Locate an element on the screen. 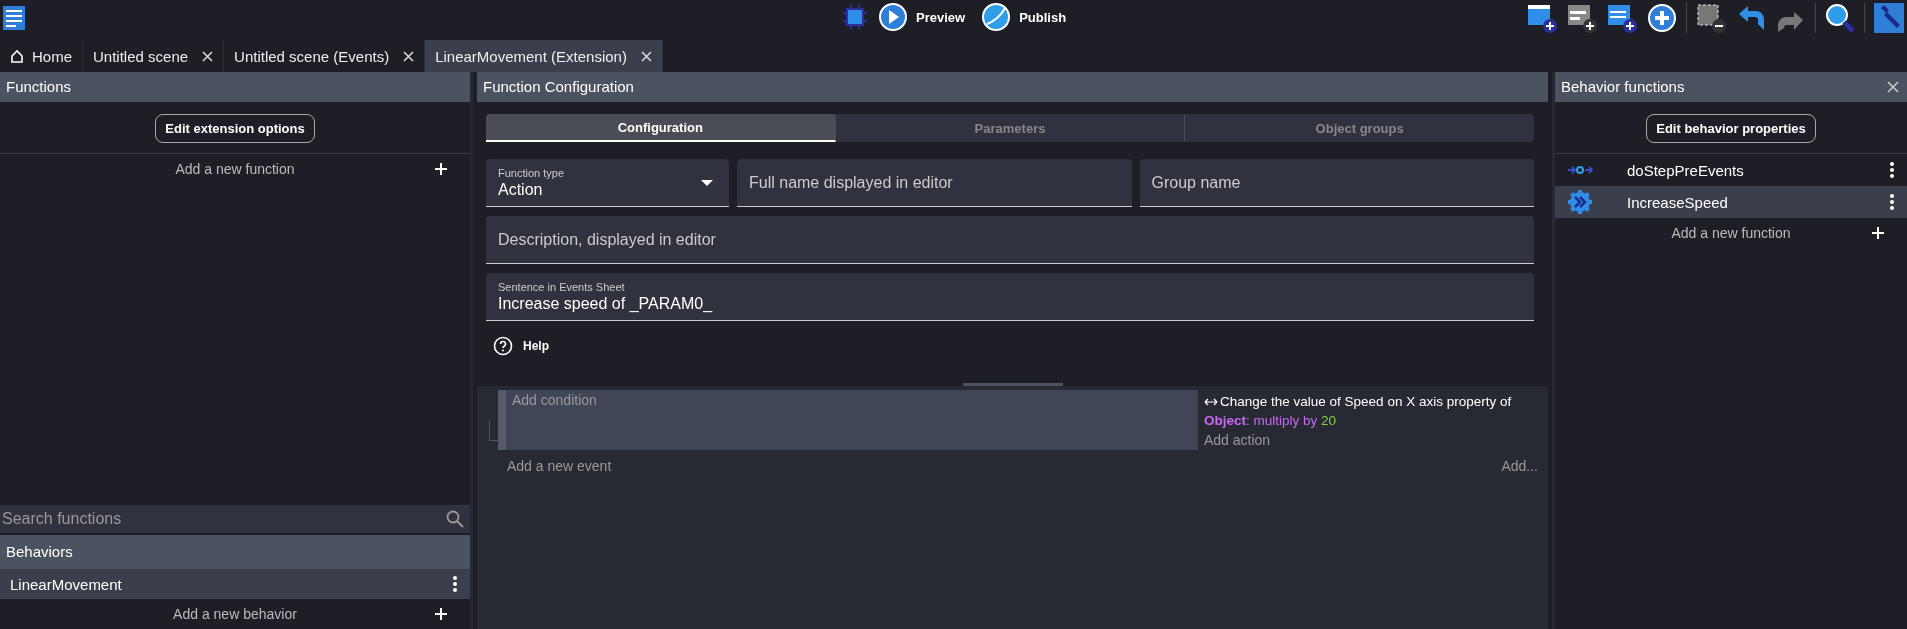  panel-title: Behavior functions is located at coordinates (1623, 87).